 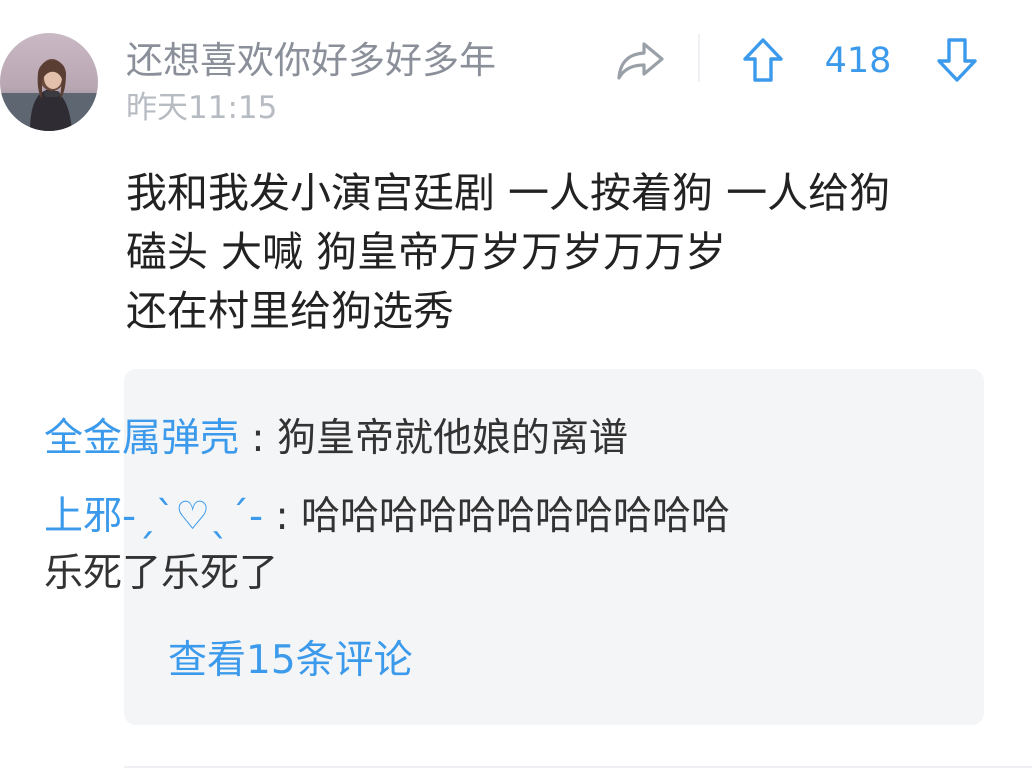 I want to click on comment-body-line: 还在村里给狗选秀, so click(x=290, y=311).